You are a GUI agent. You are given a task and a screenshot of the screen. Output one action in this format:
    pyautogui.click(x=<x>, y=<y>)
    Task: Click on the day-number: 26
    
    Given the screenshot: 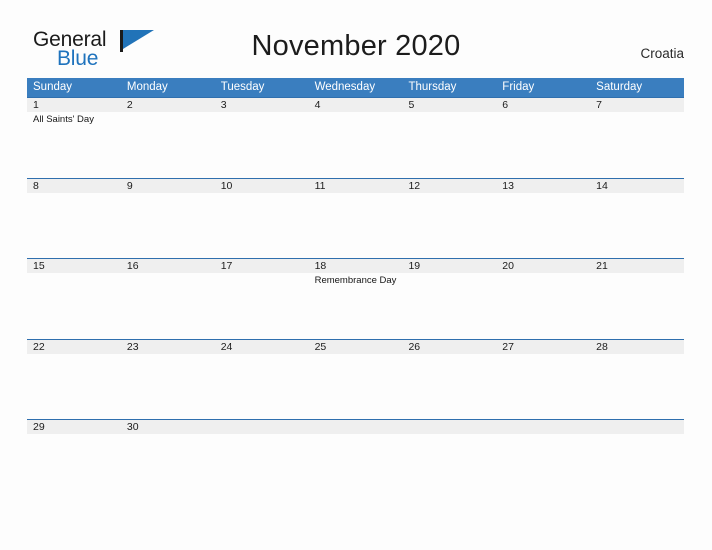 What is the action you would take?
    pyautogui.click(x=449, y=347)
    